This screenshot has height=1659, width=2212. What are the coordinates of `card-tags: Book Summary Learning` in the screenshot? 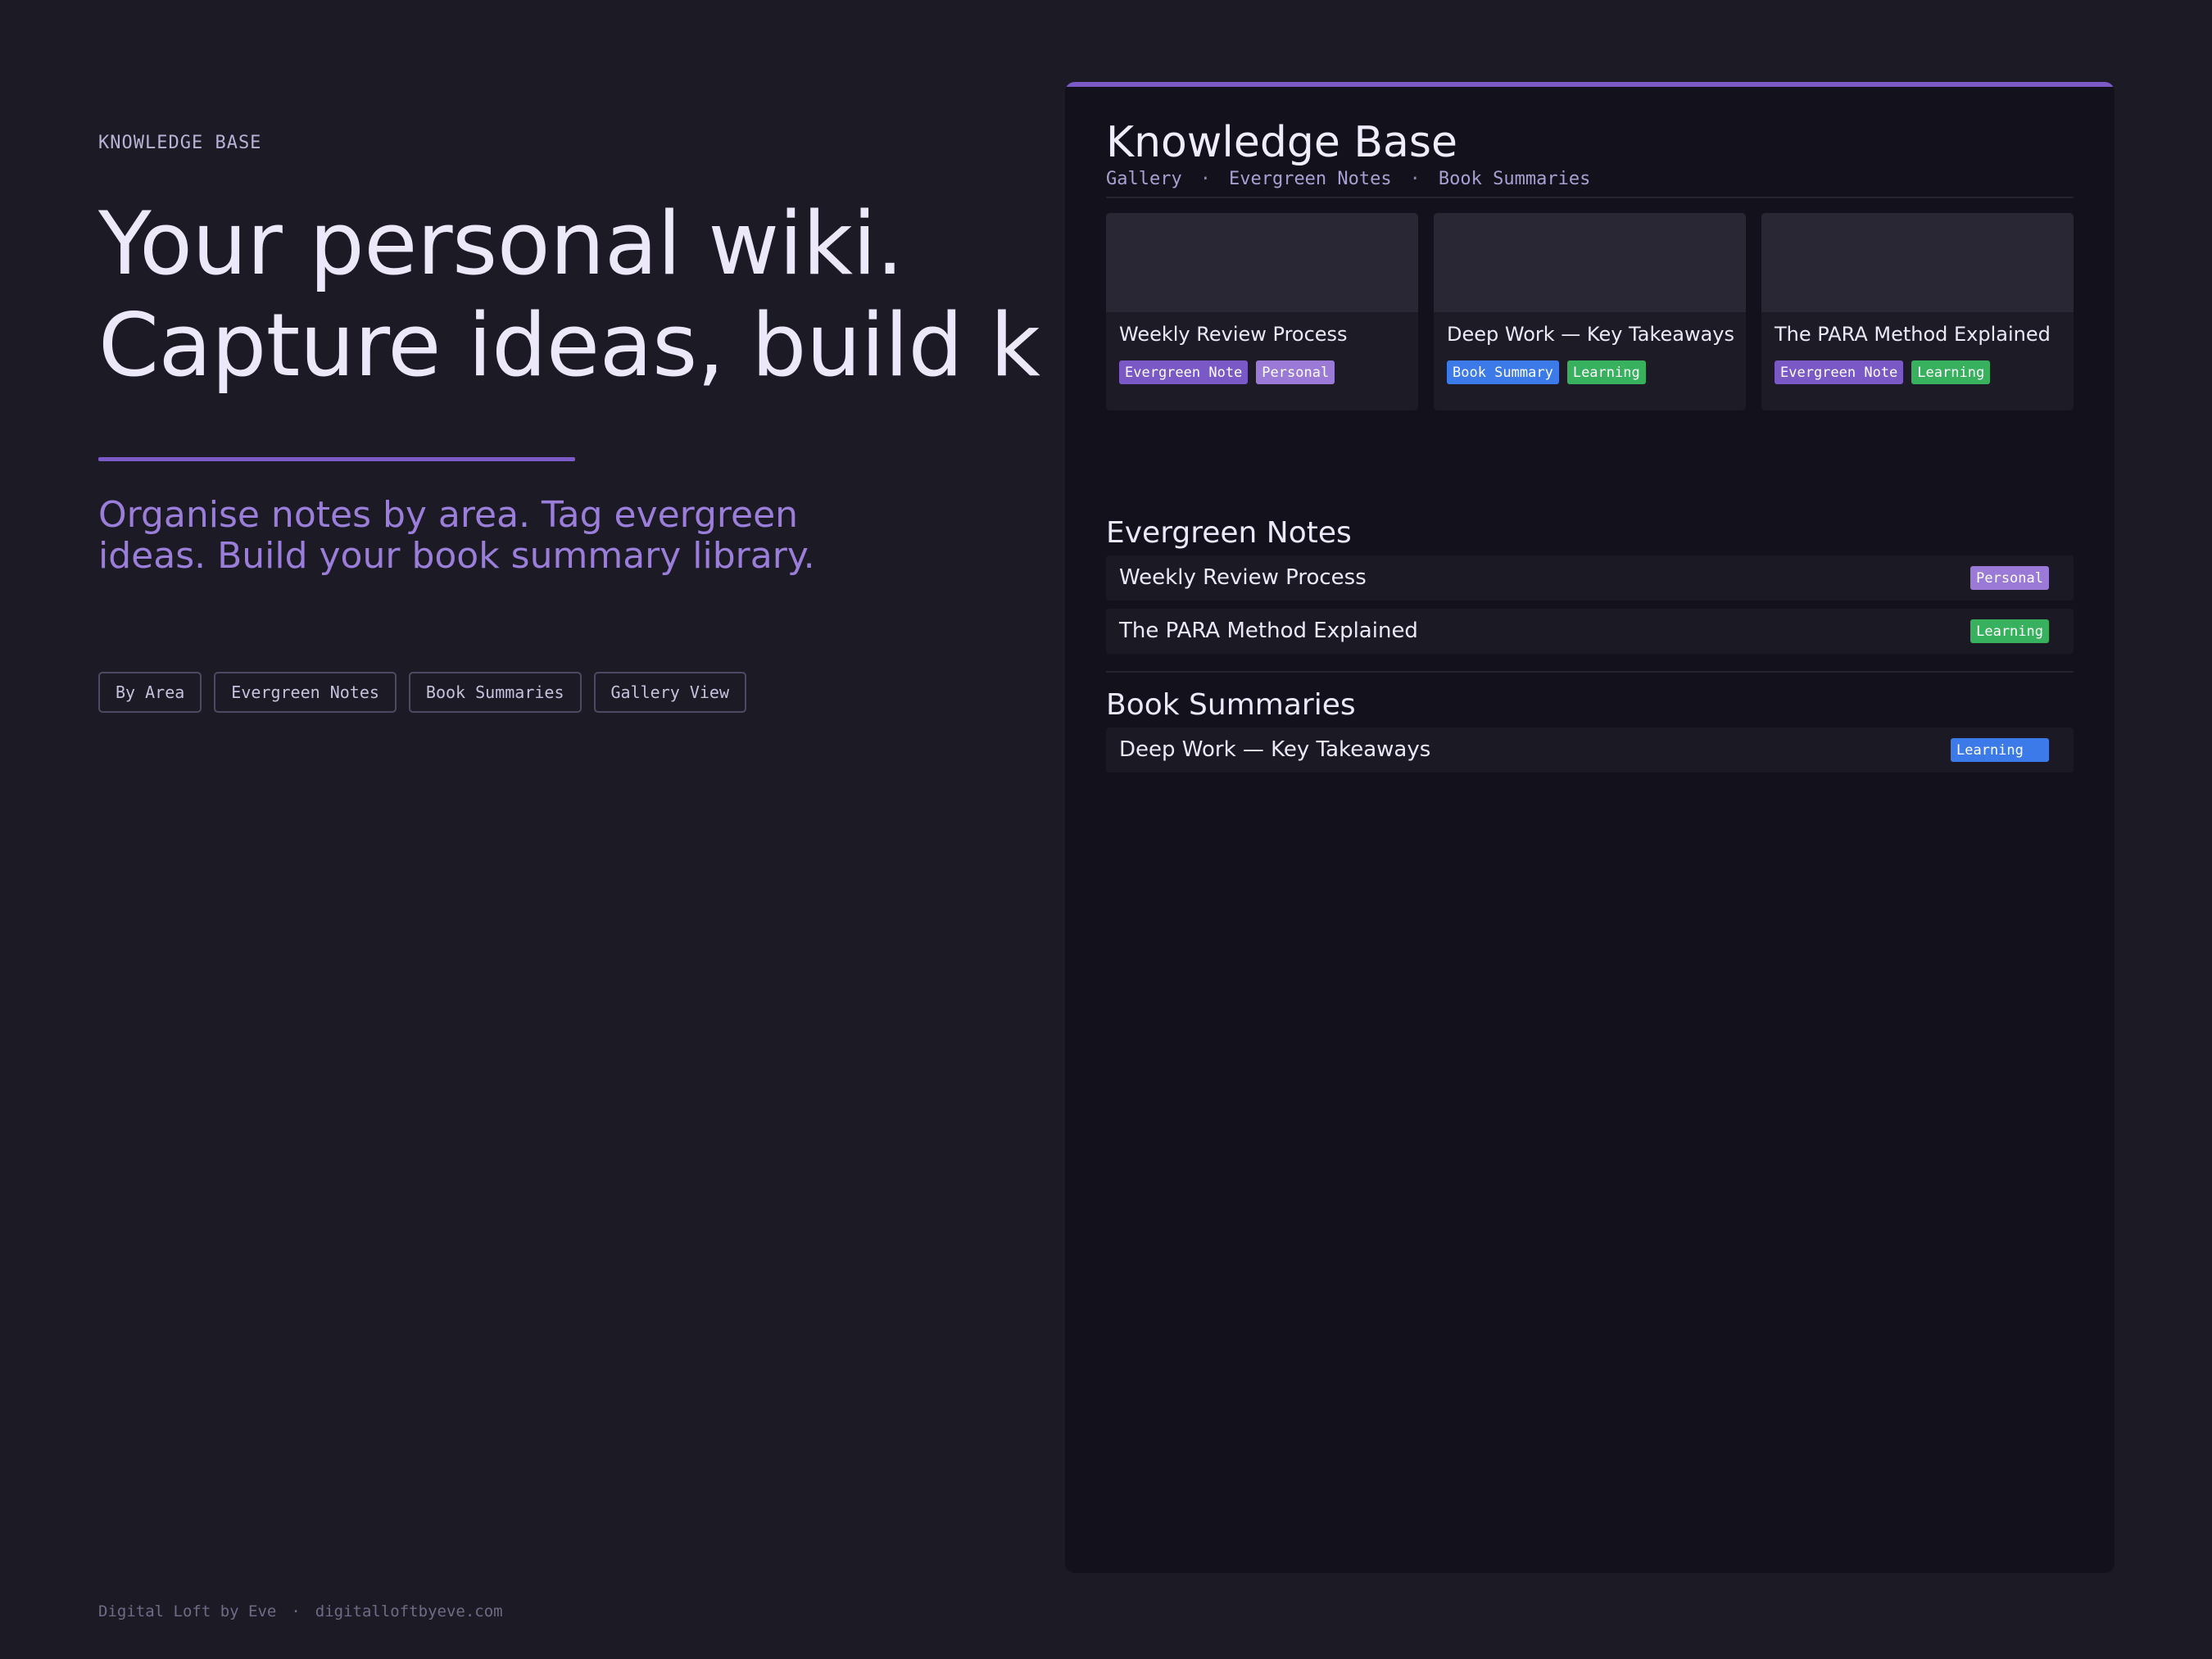 It's located at (1546, 372).